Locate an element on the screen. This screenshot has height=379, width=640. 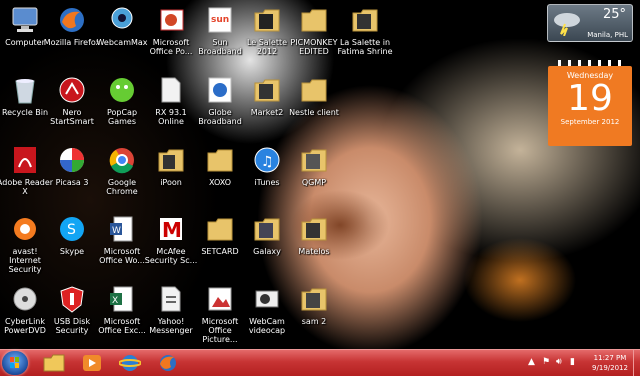
itunes-icon: ♫ is located at coordinates (267, 160).